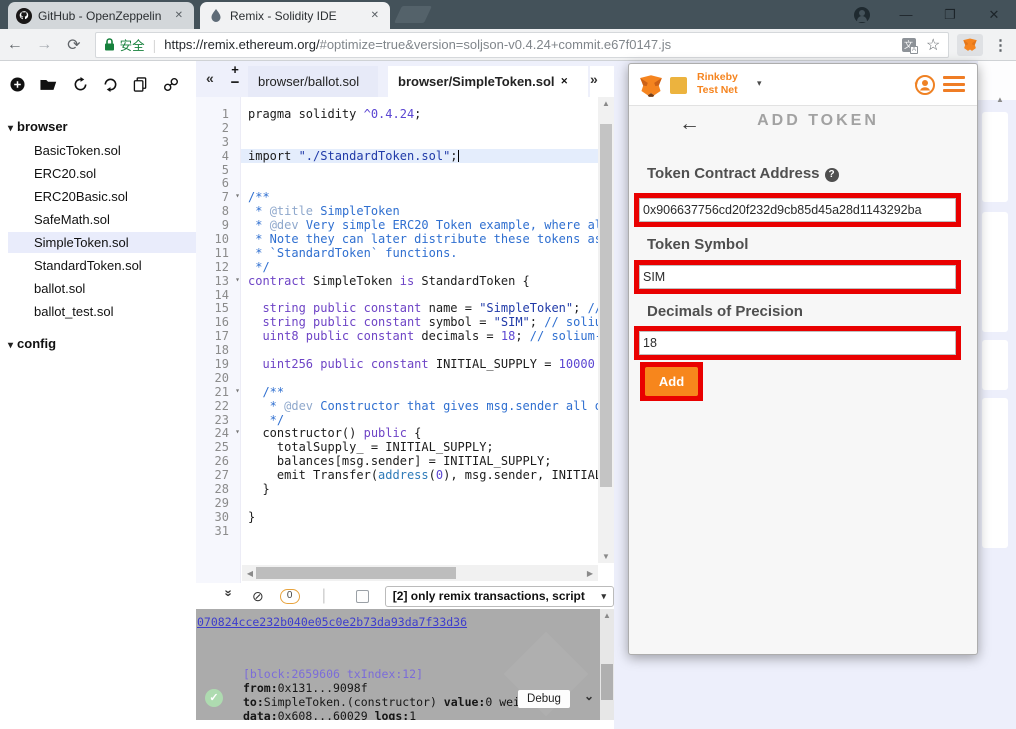 The height and width of the screenshot is (729, 1016). What do you see at coordinates (1000, 45) in the screenshot?
I see `chrome-menu-icon: ⋮` at bounding box center [1000, 45].